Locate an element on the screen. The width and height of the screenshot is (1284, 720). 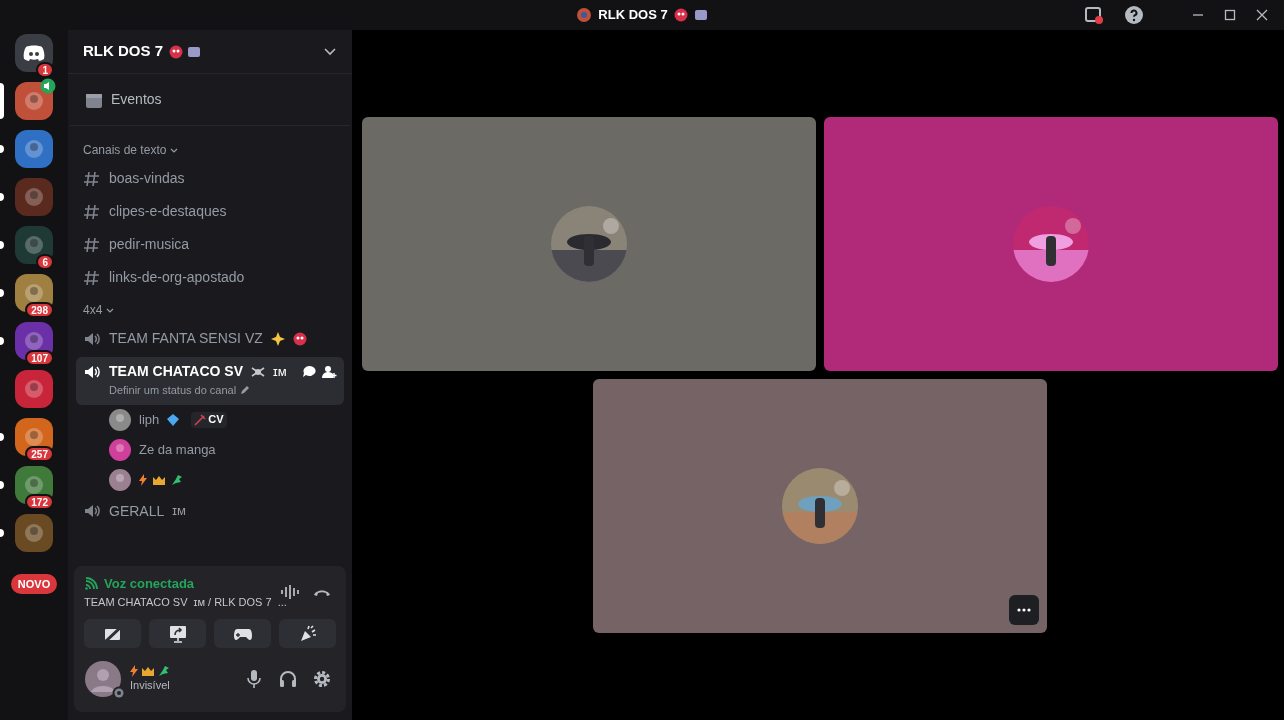
sword-icon is located at coordinates (200, 419).